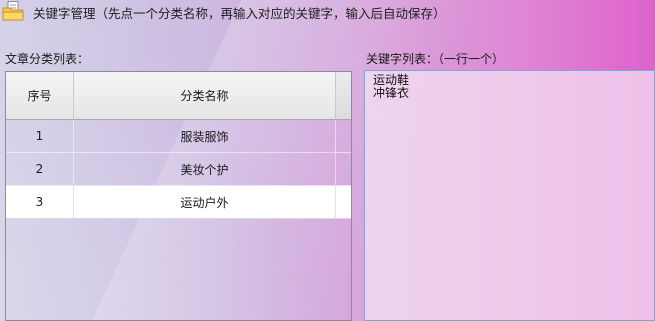 The image size is (655, 321). Describe the element at coordinates (239, 13) in the screenshot. I see `window-title: 关键字管理（先点一个分类名称，再输入对应的关键字，输入后自动保存）` at that location.